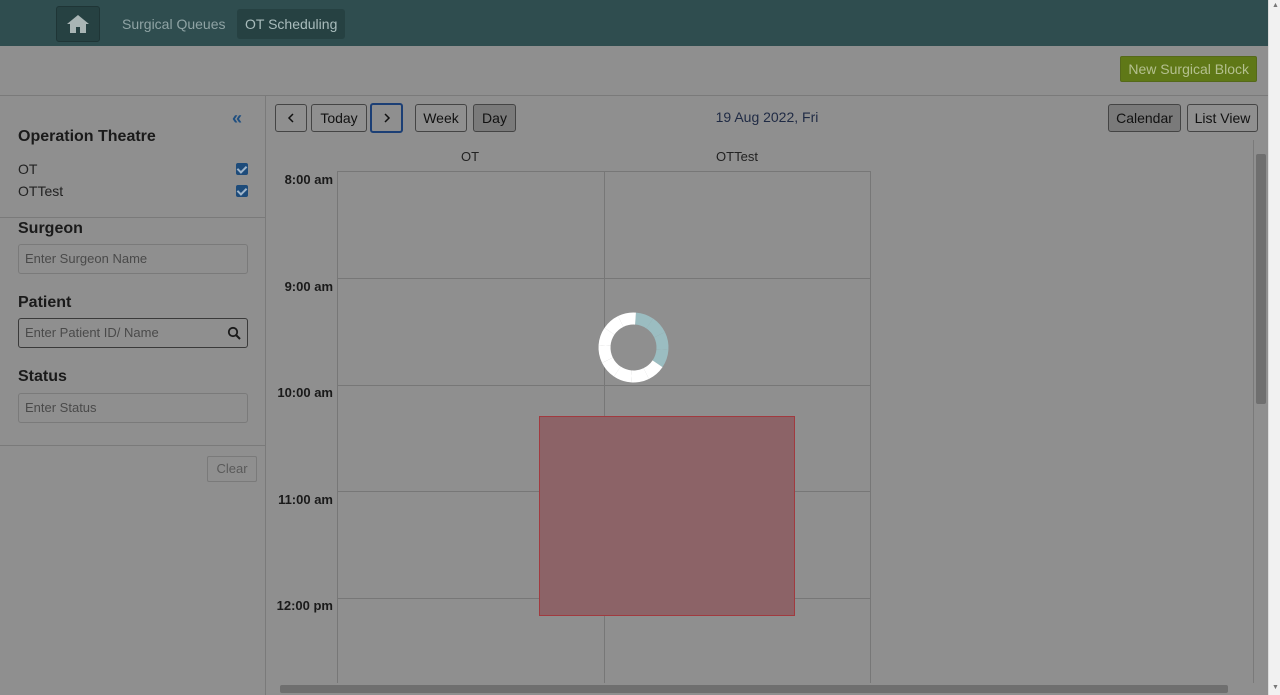 The image size is (1280, 695). Describe the element at coordinates (1275, 5) in the screenshot. I see `scroll-up-icon: ▲` at that location.